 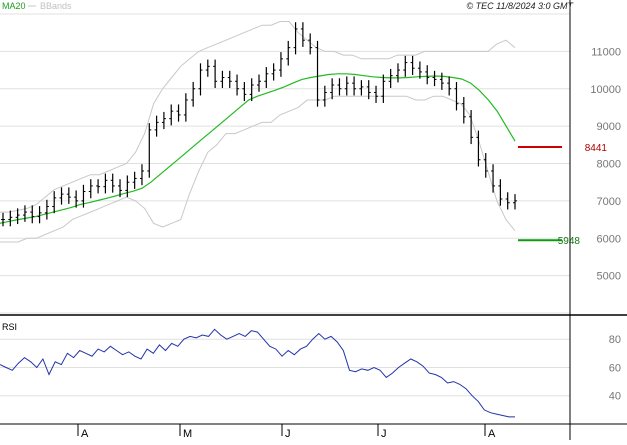 I want to click on rsi-label: RSI, so click(x=9, y=327).